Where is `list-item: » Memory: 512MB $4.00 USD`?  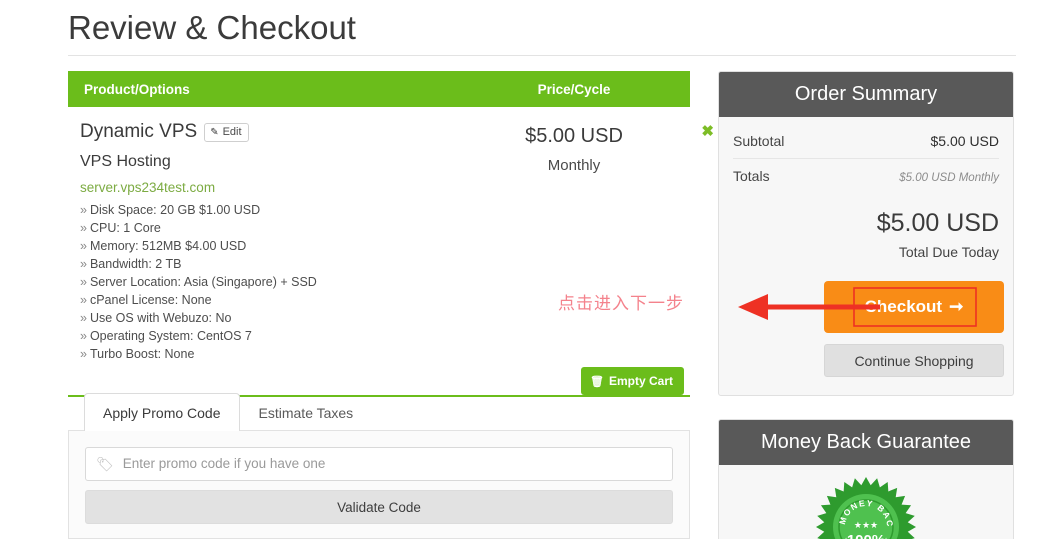 list-item: » Memory: 512MB $4.00 USD is located at coordinates (277, 246).